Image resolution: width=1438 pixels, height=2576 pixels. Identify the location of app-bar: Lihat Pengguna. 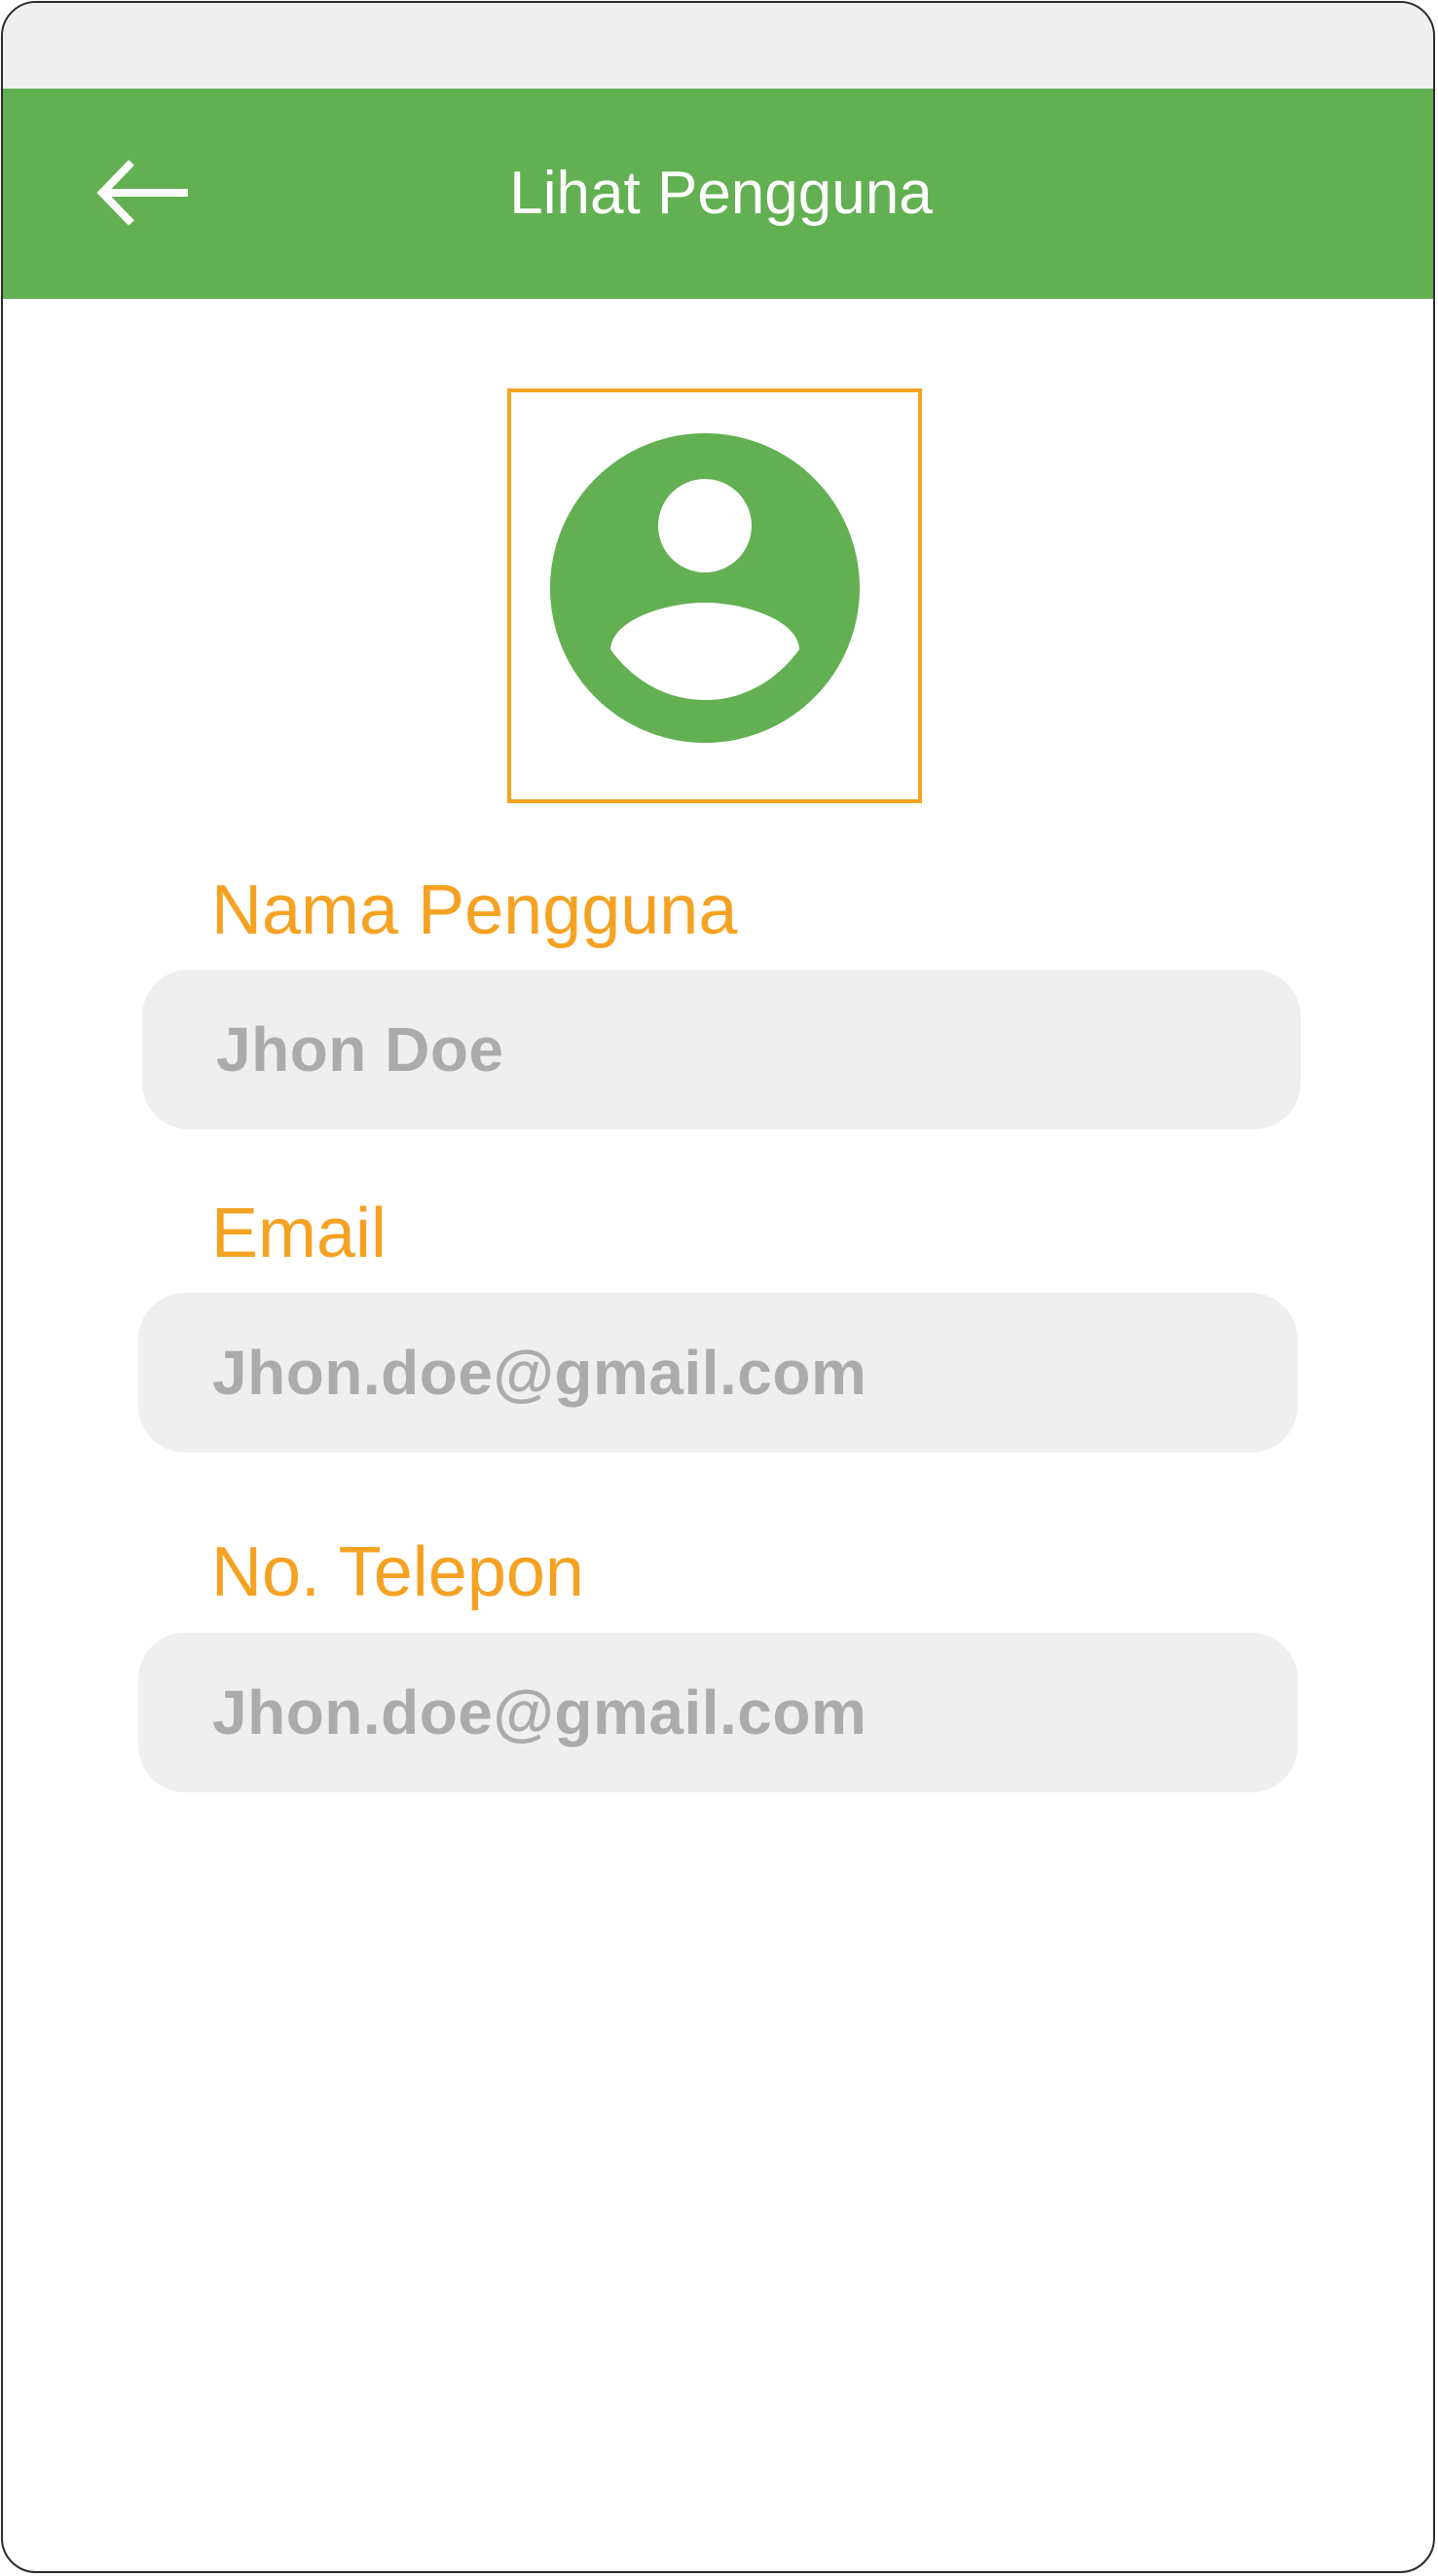
(718, 194).